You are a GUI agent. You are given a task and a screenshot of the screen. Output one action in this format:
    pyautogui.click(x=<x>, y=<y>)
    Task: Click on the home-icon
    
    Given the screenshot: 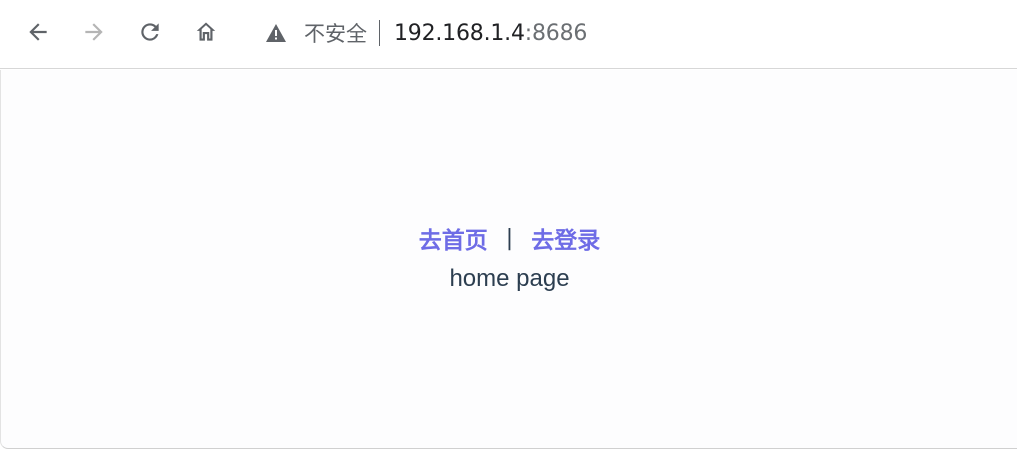 What is the action you would take?
    pyautogui.click(x=206, y=32)
    